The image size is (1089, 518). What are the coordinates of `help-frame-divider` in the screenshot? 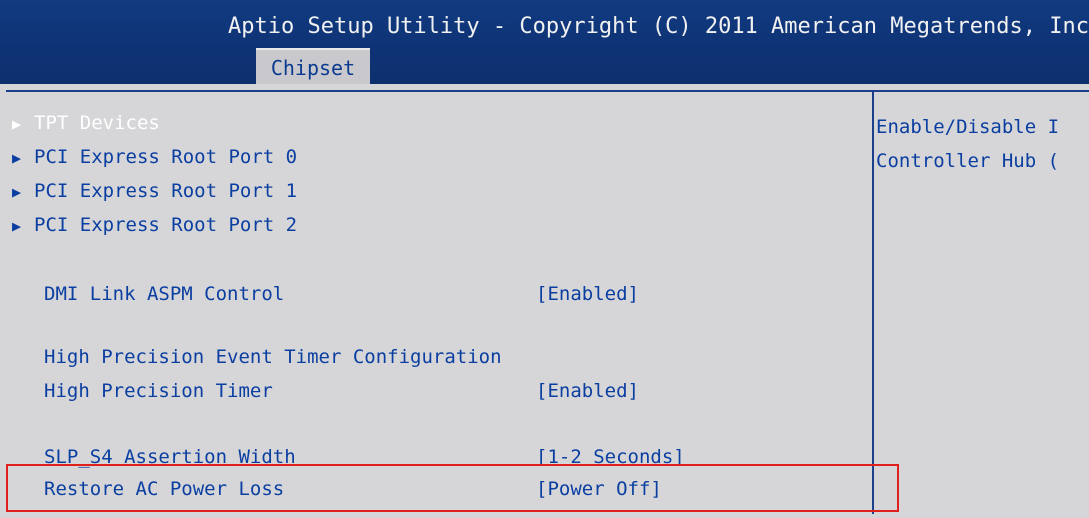 It's located at (981, 91).